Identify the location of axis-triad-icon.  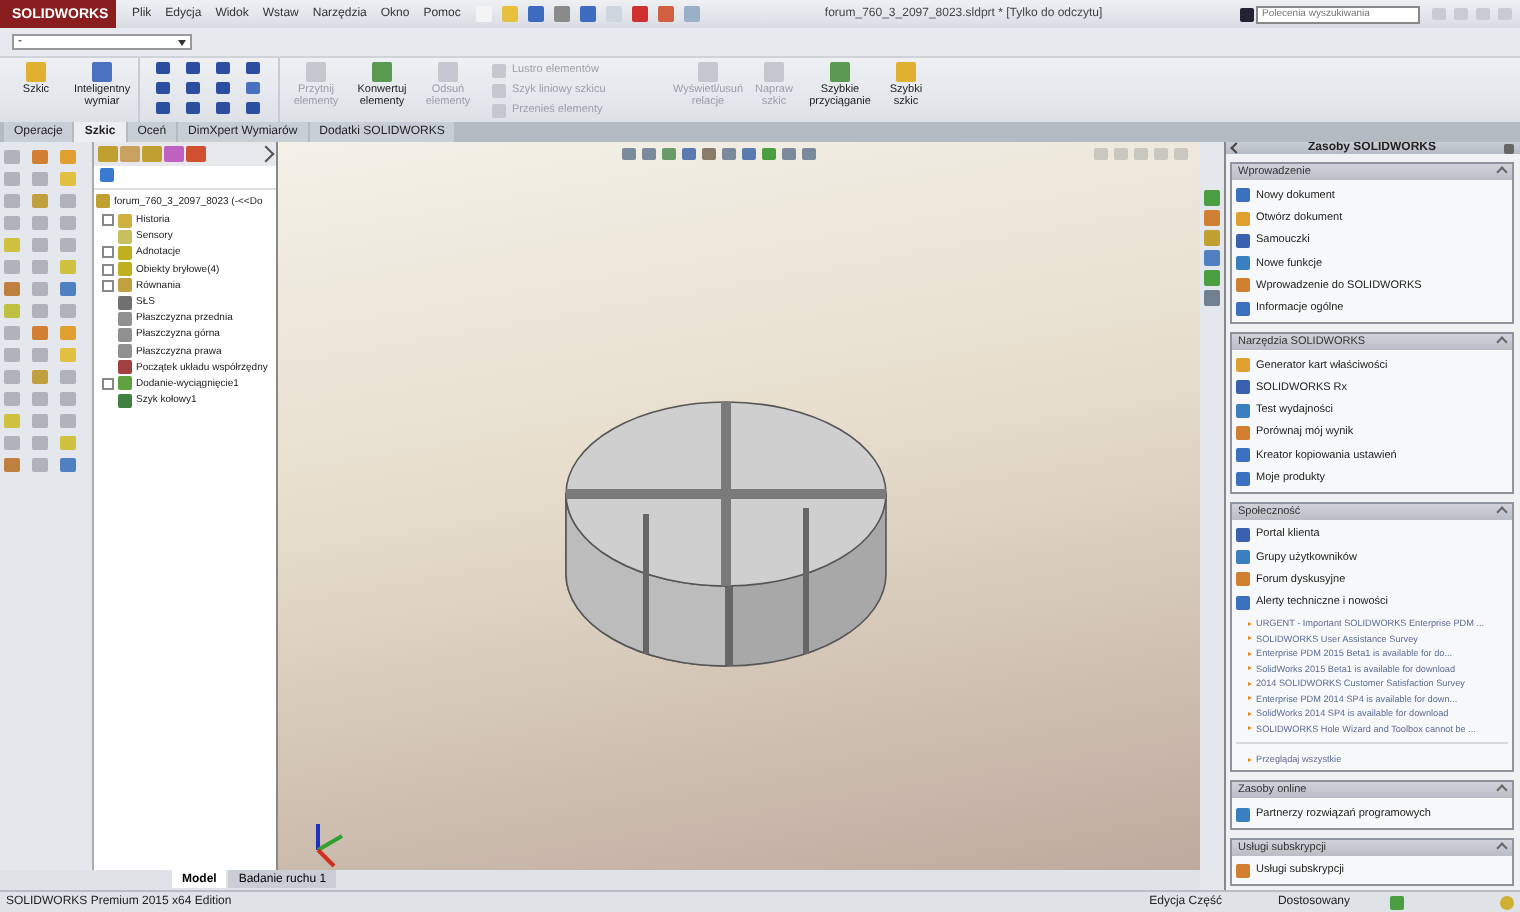
(329, 846).